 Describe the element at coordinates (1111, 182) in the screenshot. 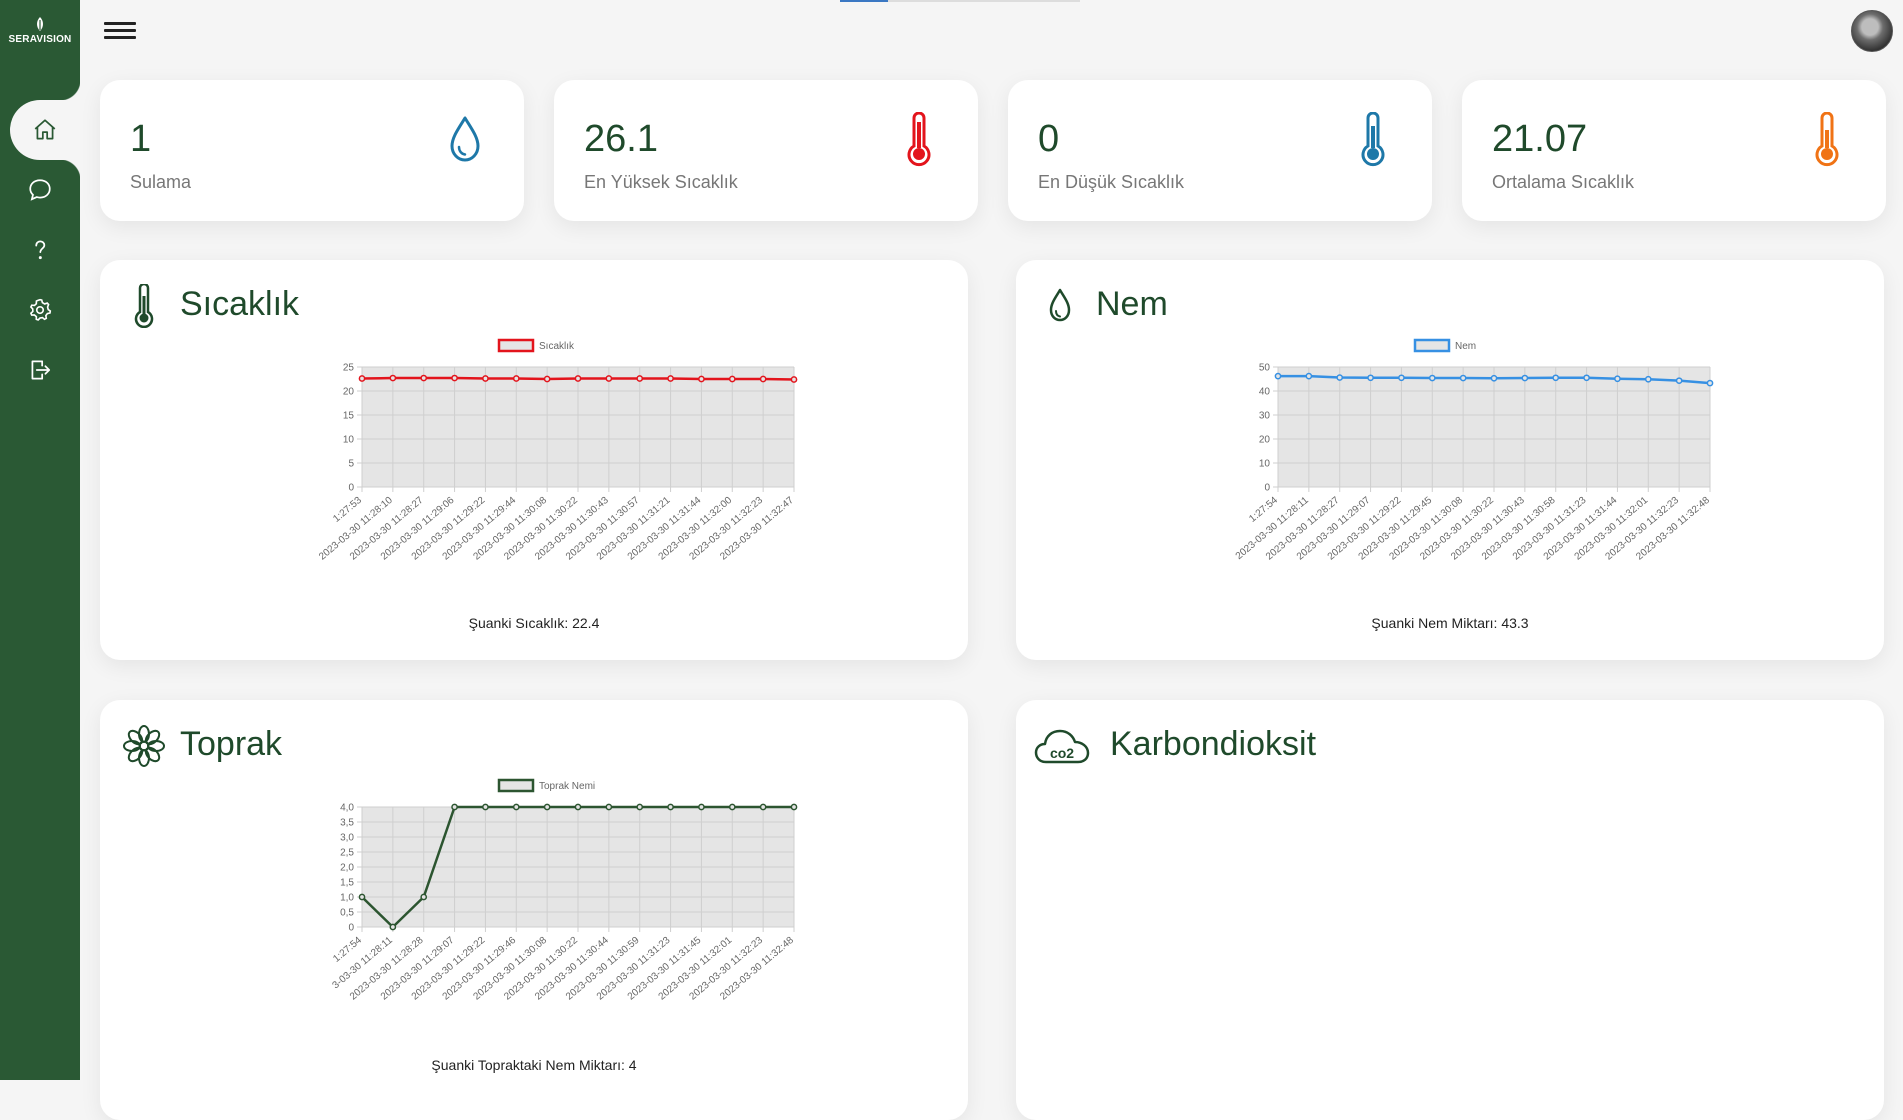

I see `stat-label: En Düşük Sıcaklık` at that location.